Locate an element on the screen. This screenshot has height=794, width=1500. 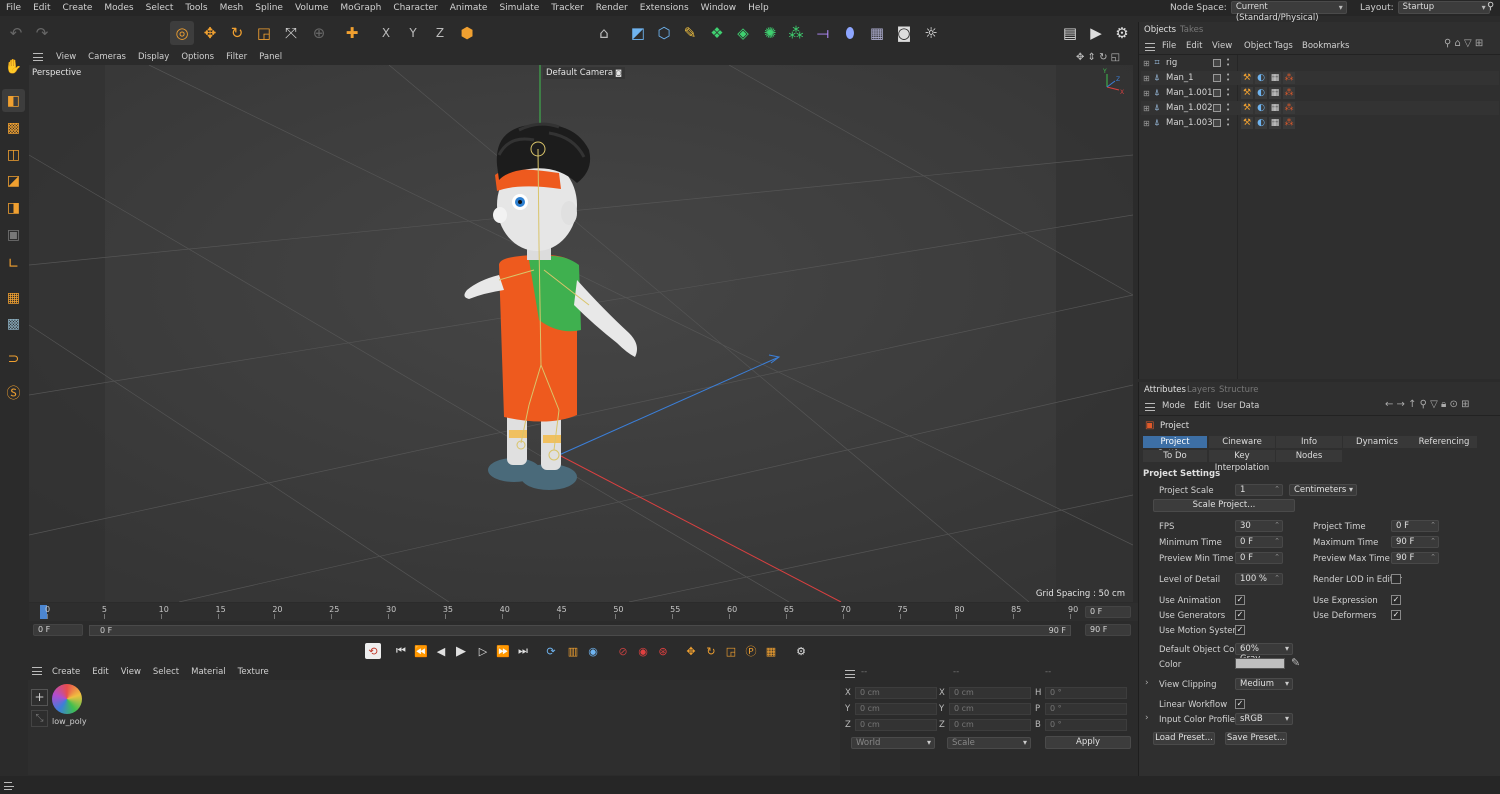
objects-toolbar-icons: ⚲ ⌂ ▽ ⊞ is located at coordinates (1463, 43).